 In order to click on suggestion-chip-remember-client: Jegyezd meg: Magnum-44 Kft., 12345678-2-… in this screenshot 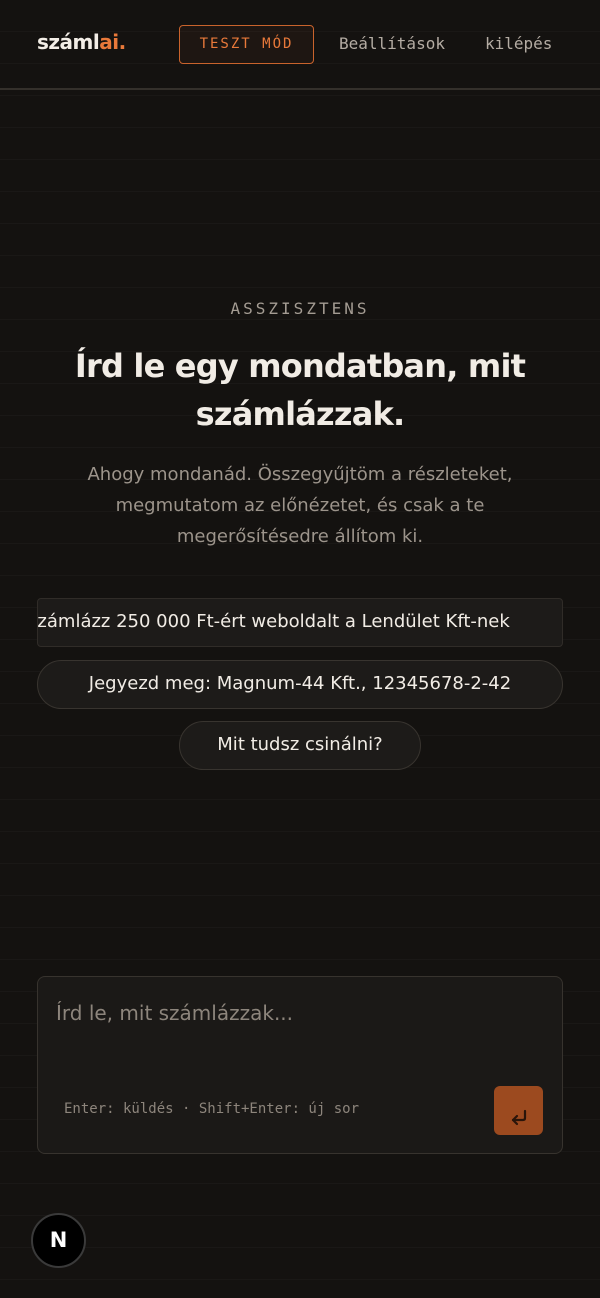, I will do `click(300, 684)`.